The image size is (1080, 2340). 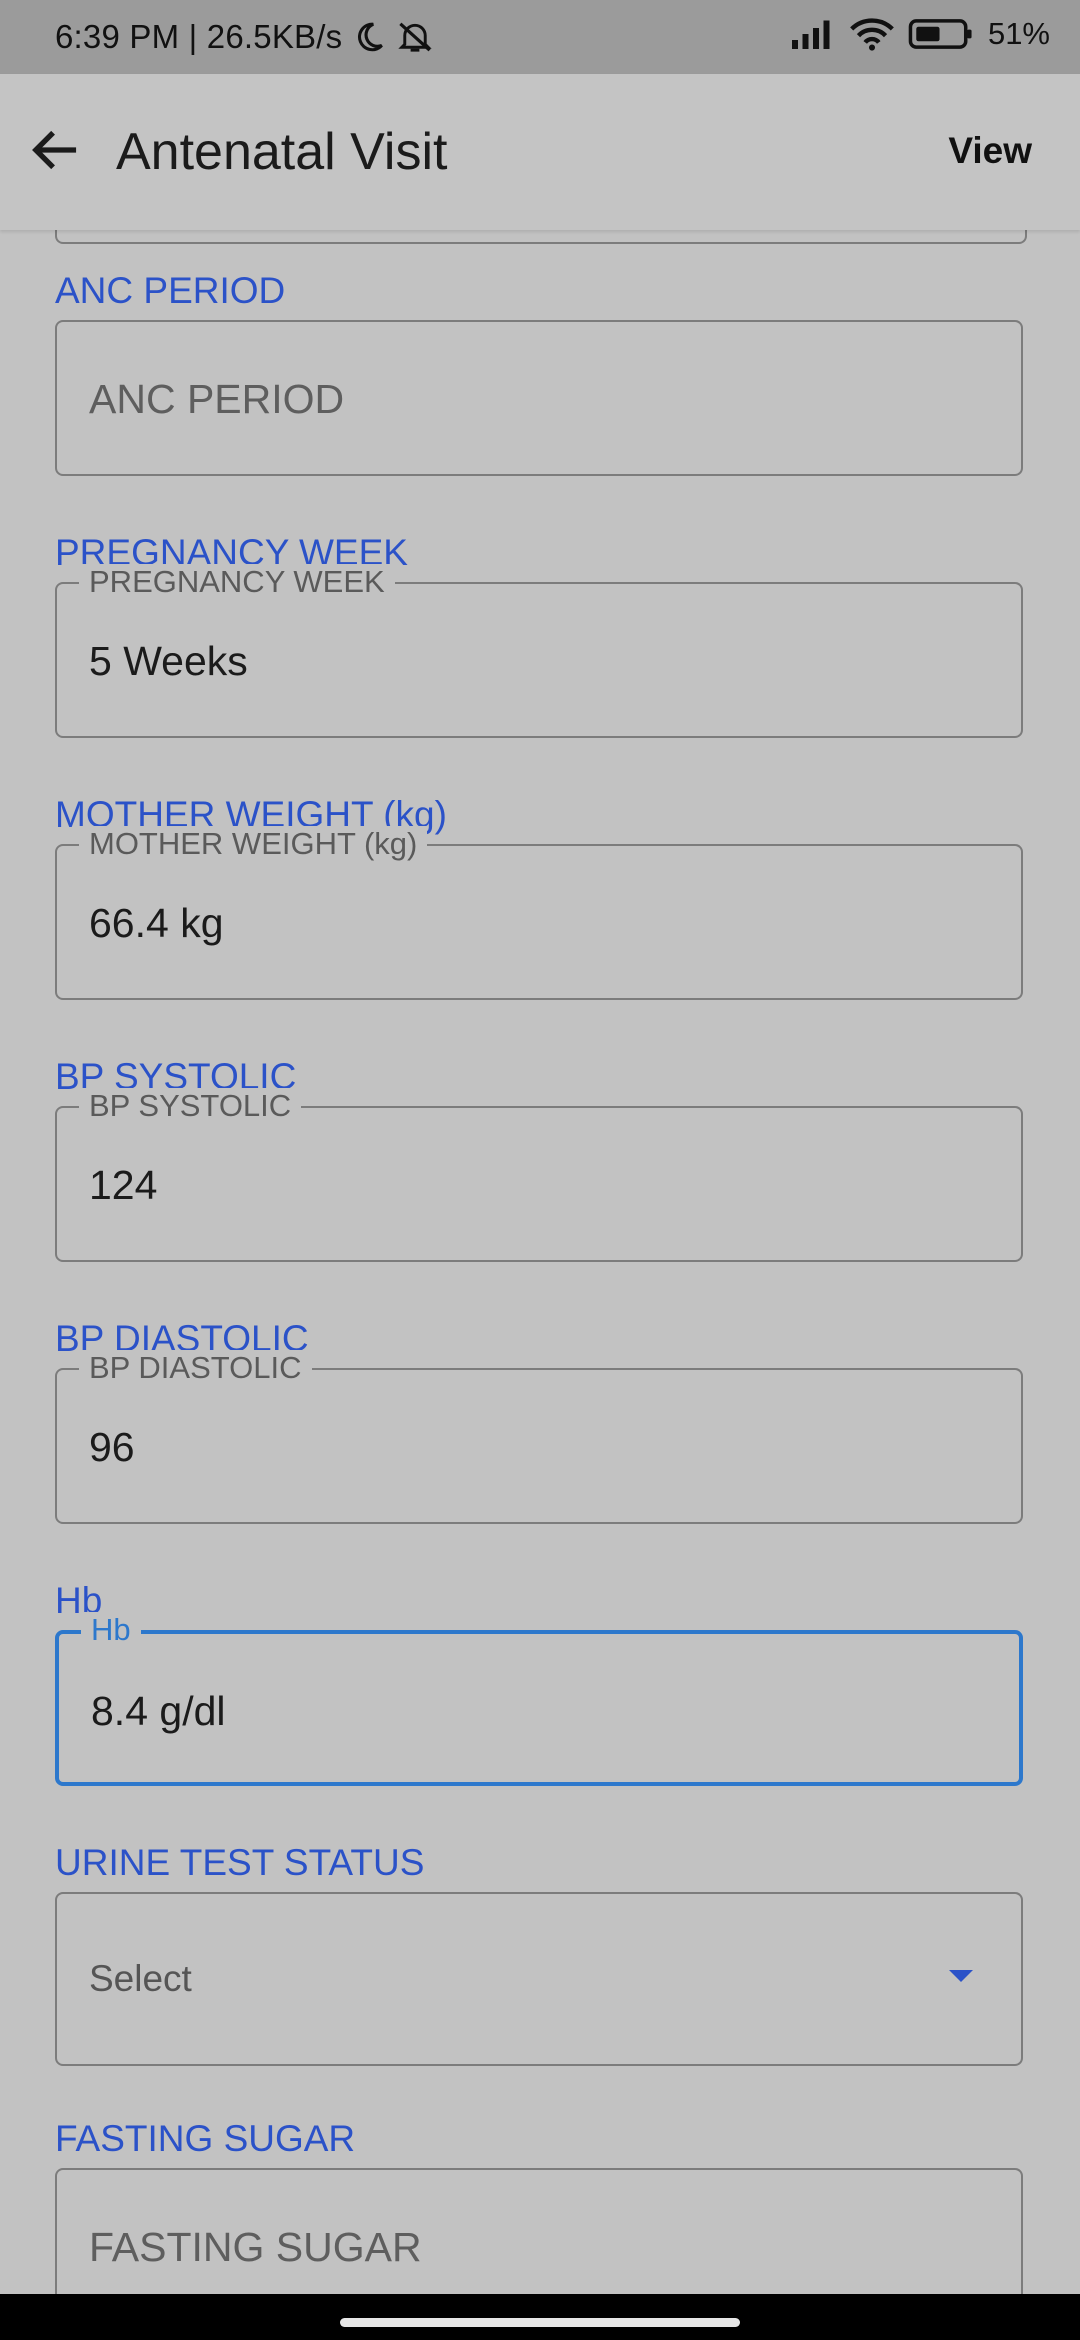 What do you see at coordinates (156, 923) in the screenshot?
I see `mother-weight-value: 66.4 kg` at bounding box center [156, 923].